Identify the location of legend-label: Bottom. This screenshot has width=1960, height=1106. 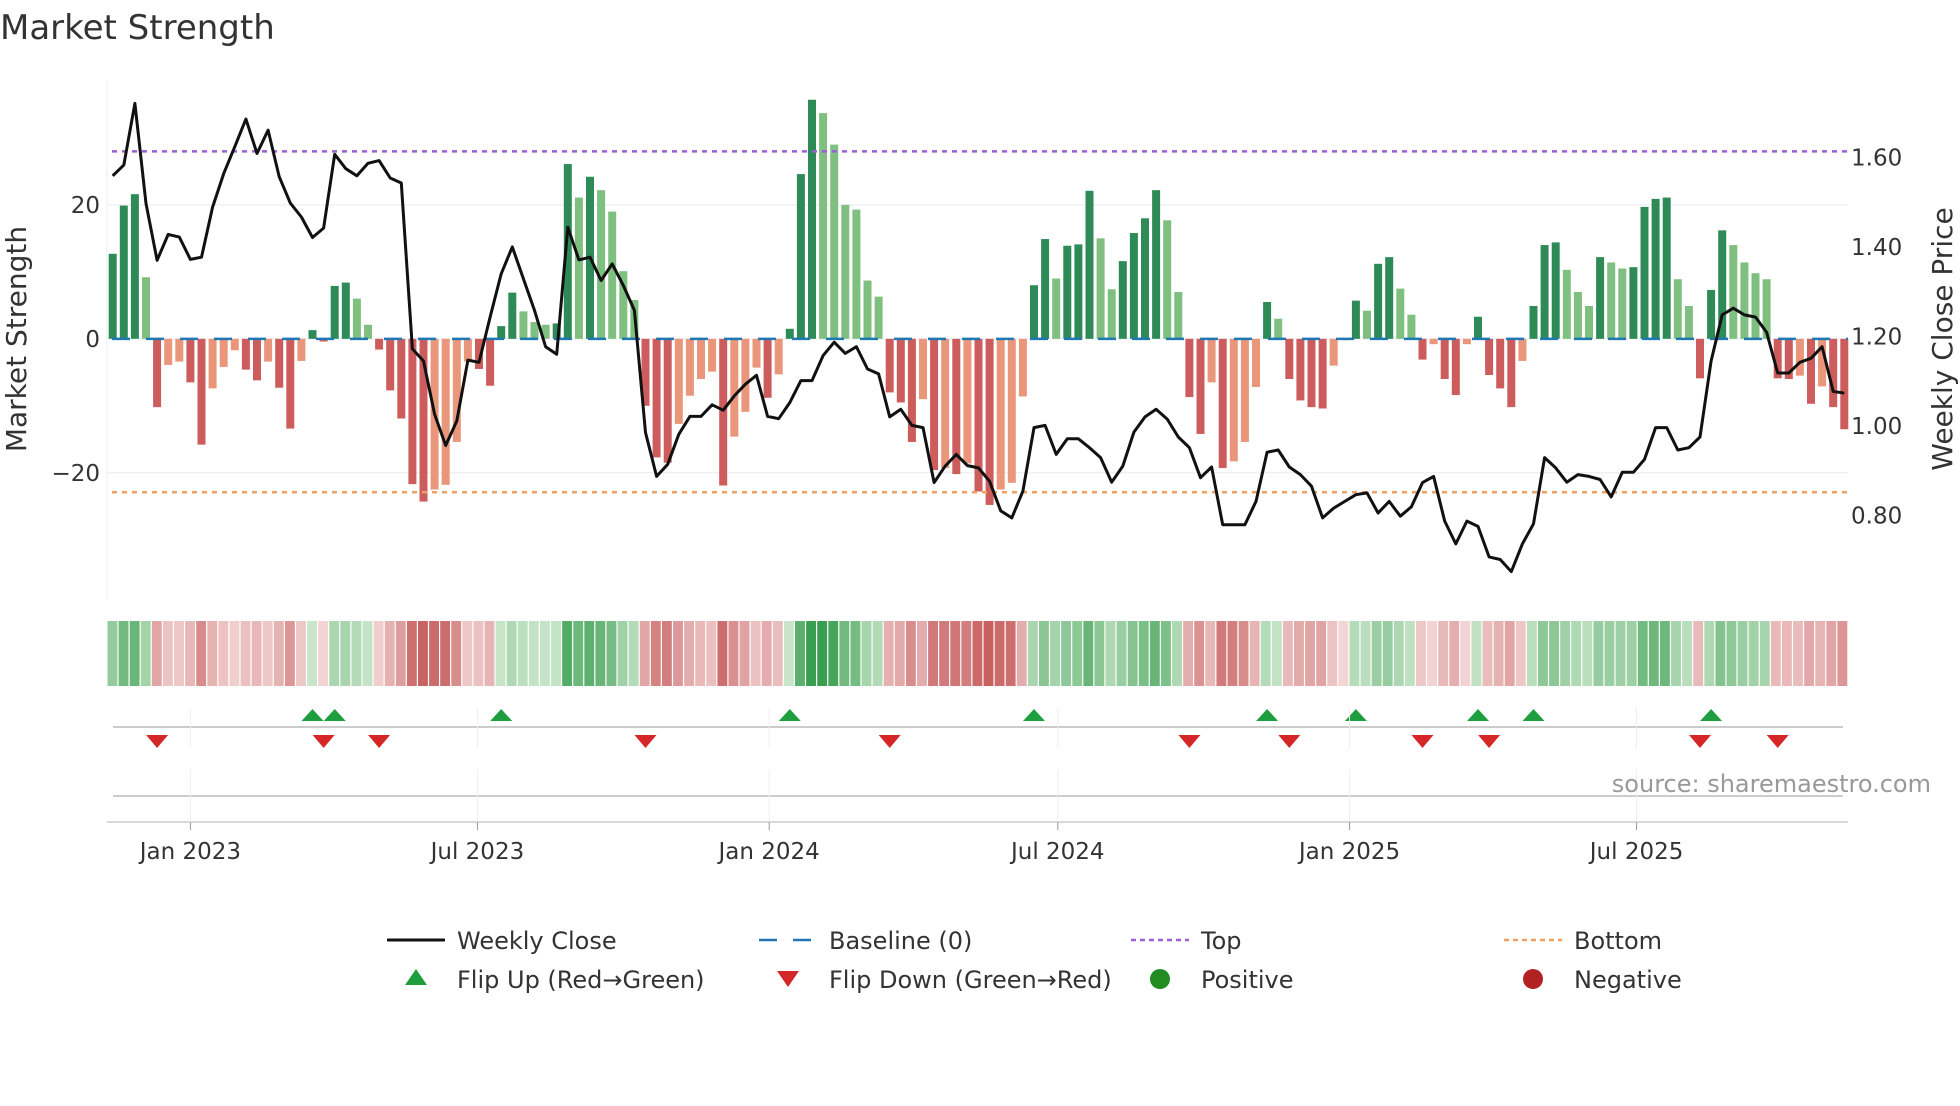
(1618, 941).